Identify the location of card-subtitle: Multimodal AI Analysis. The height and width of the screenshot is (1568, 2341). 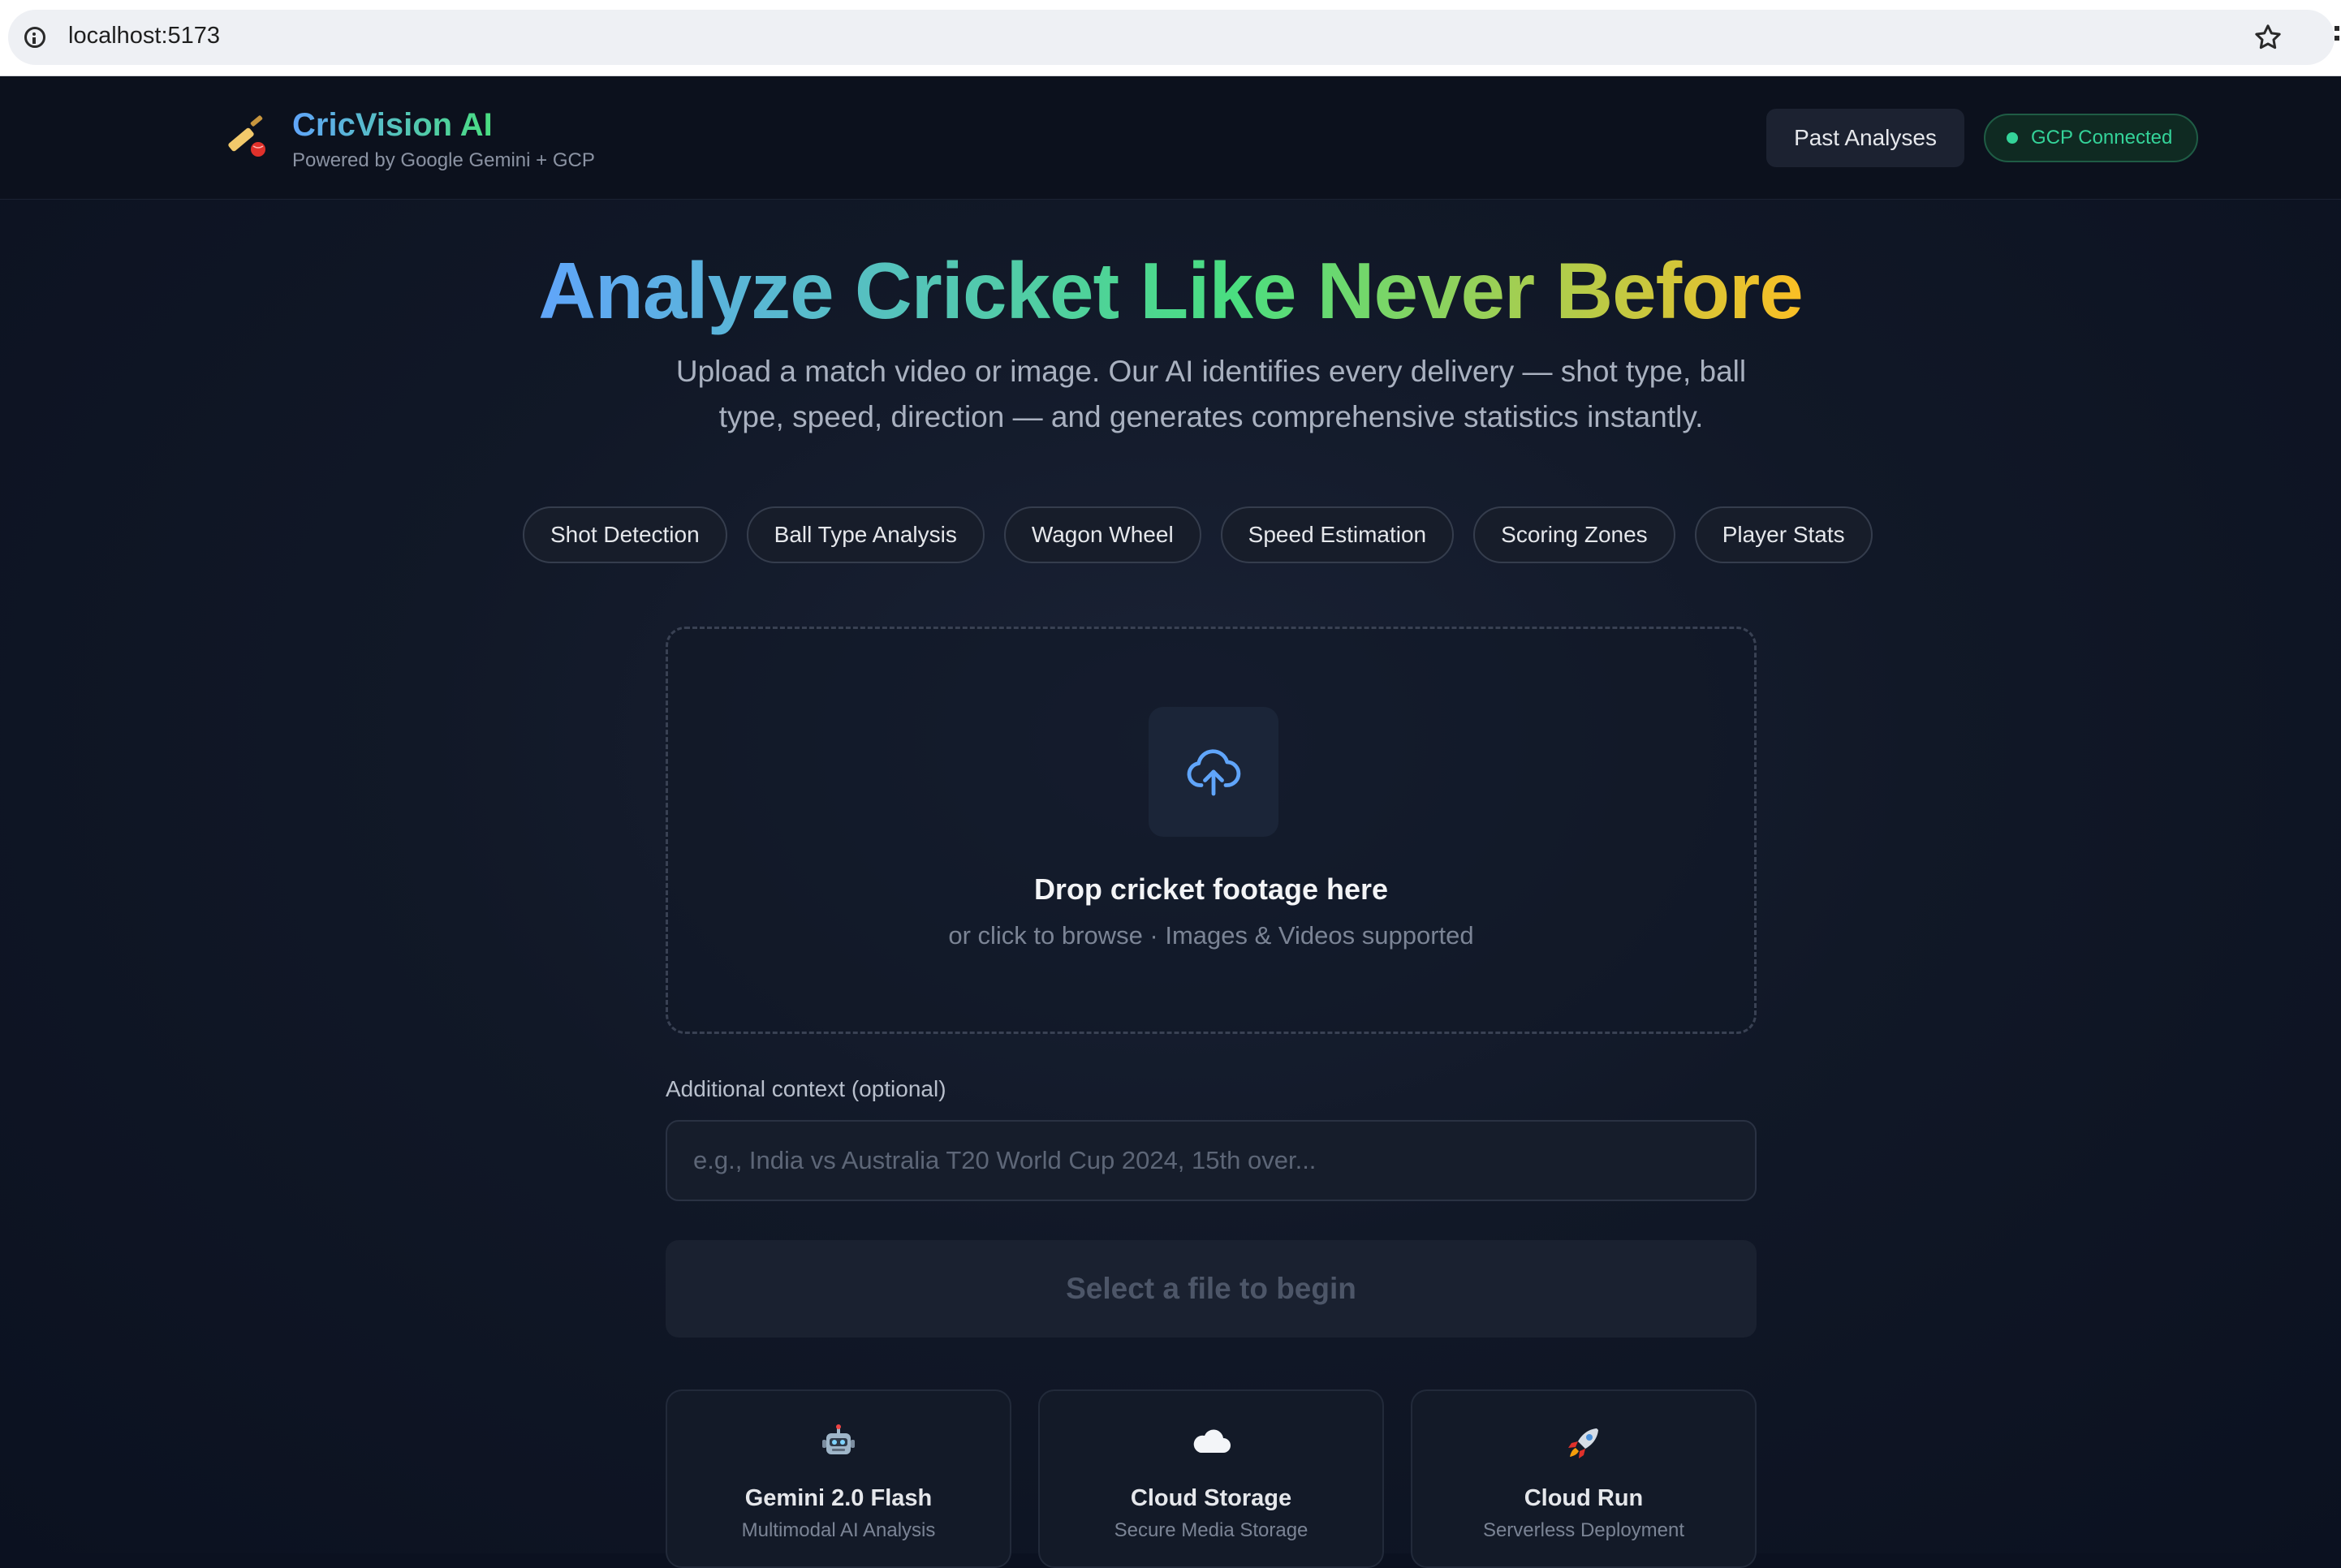
(838, 1530).